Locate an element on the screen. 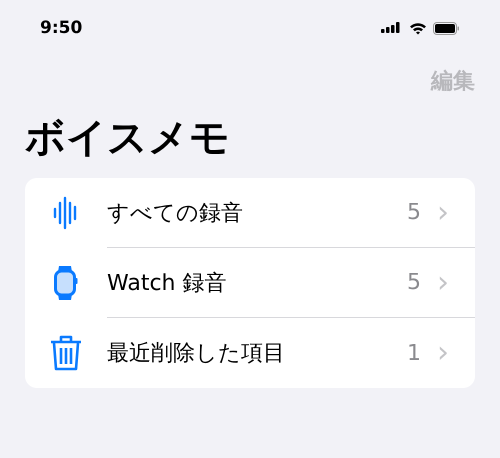 This screenshot has width=500, height=458. folder-row: すべての録音 5 › is located at coordinates (250, 213).